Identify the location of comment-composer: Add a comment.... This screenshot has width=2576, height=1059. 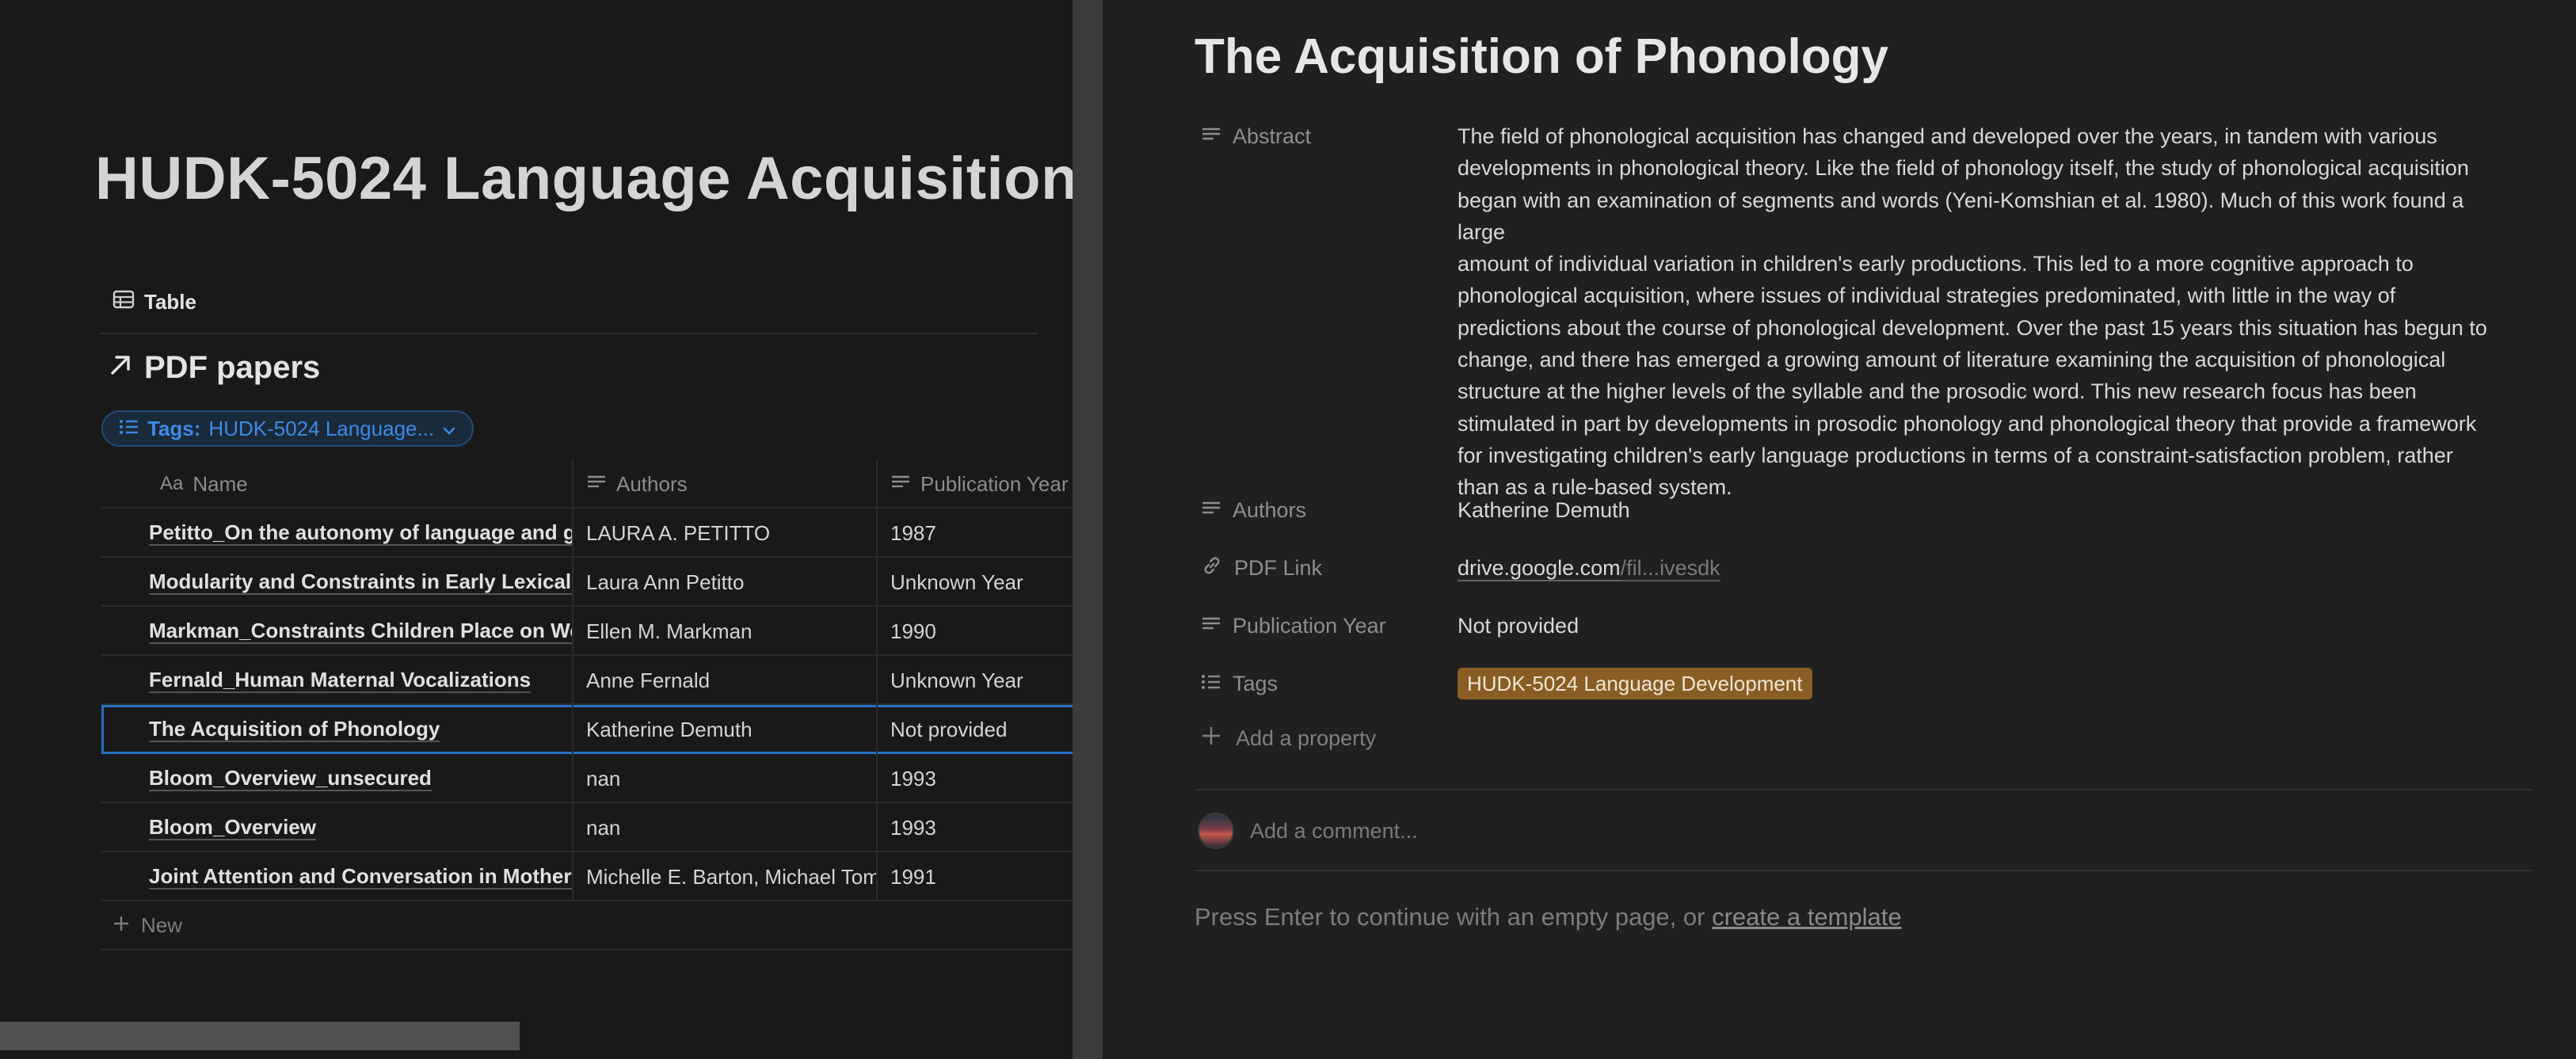
(1308, 831).